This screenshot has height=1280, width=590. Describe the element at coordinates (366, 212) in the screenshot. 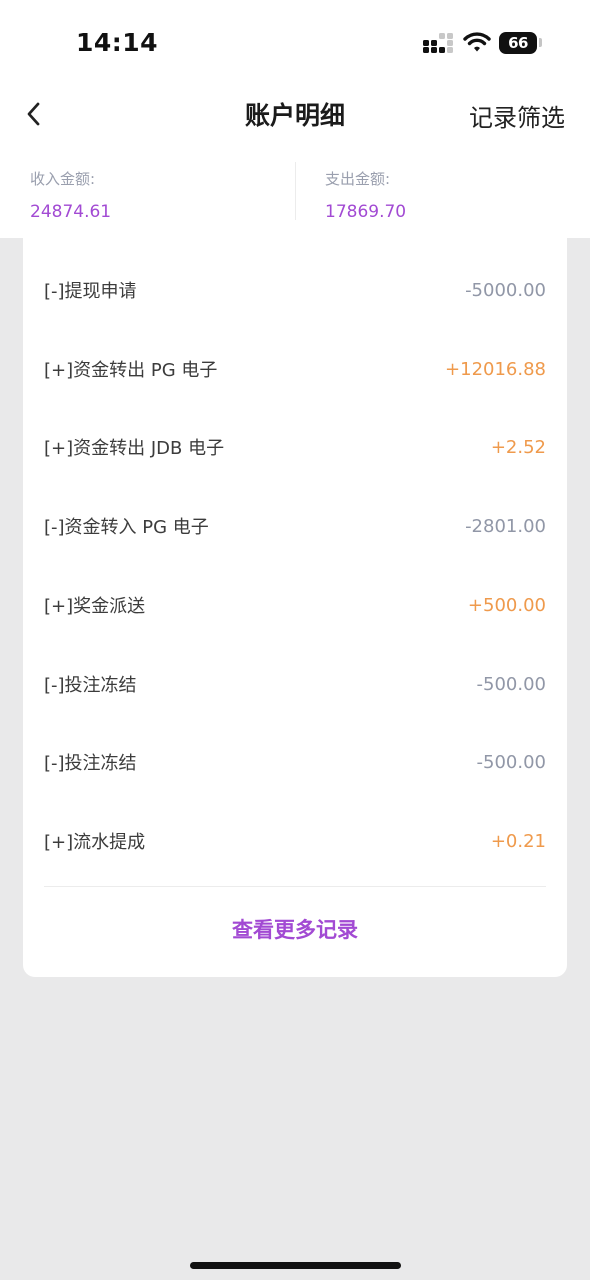

I see `expense-value: 17869.70` at that location.